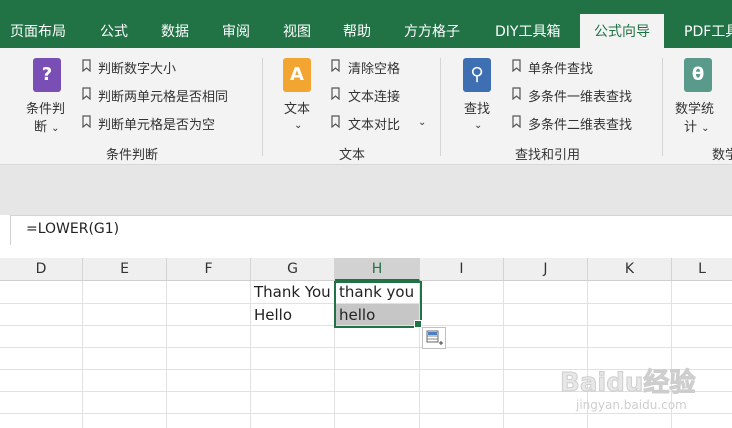  What do you see at coordinates (5, 230) in the screenshot?
I see `name-box` at bounding box center [5, 230].